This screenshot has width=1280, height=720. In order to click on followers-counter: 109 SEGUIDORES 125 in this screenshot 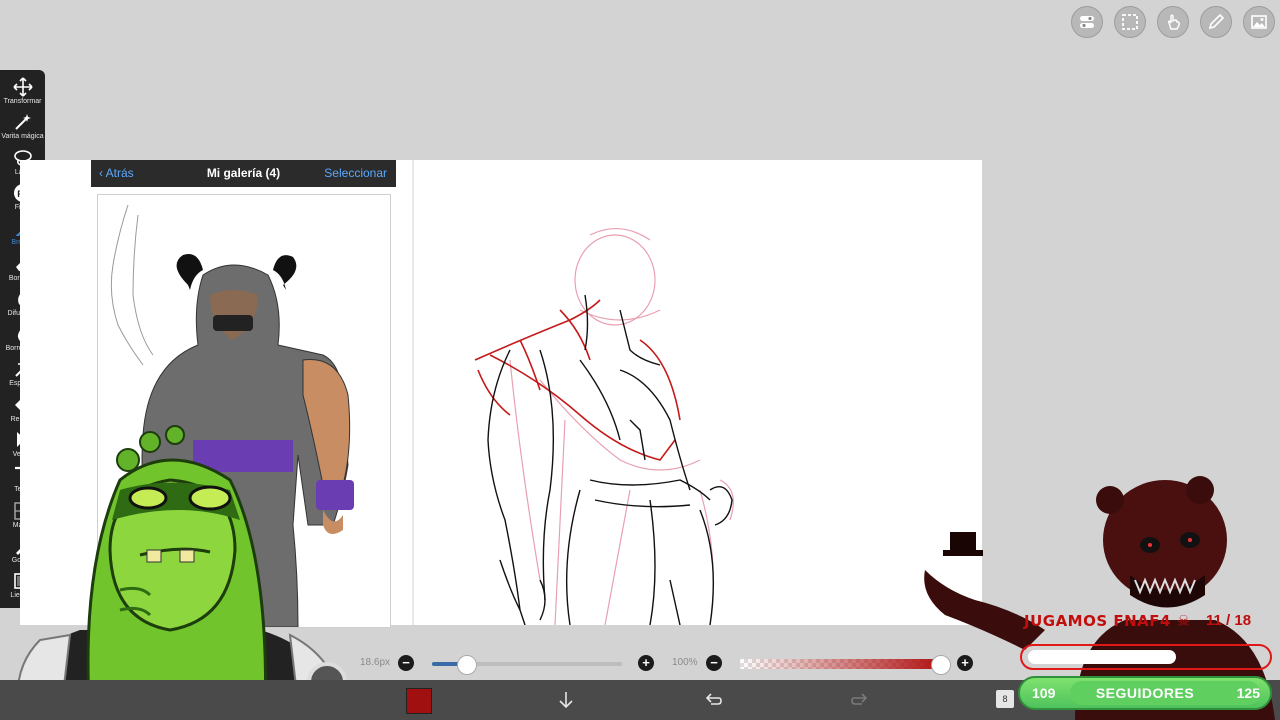, I will do `click(1145, 693)`.